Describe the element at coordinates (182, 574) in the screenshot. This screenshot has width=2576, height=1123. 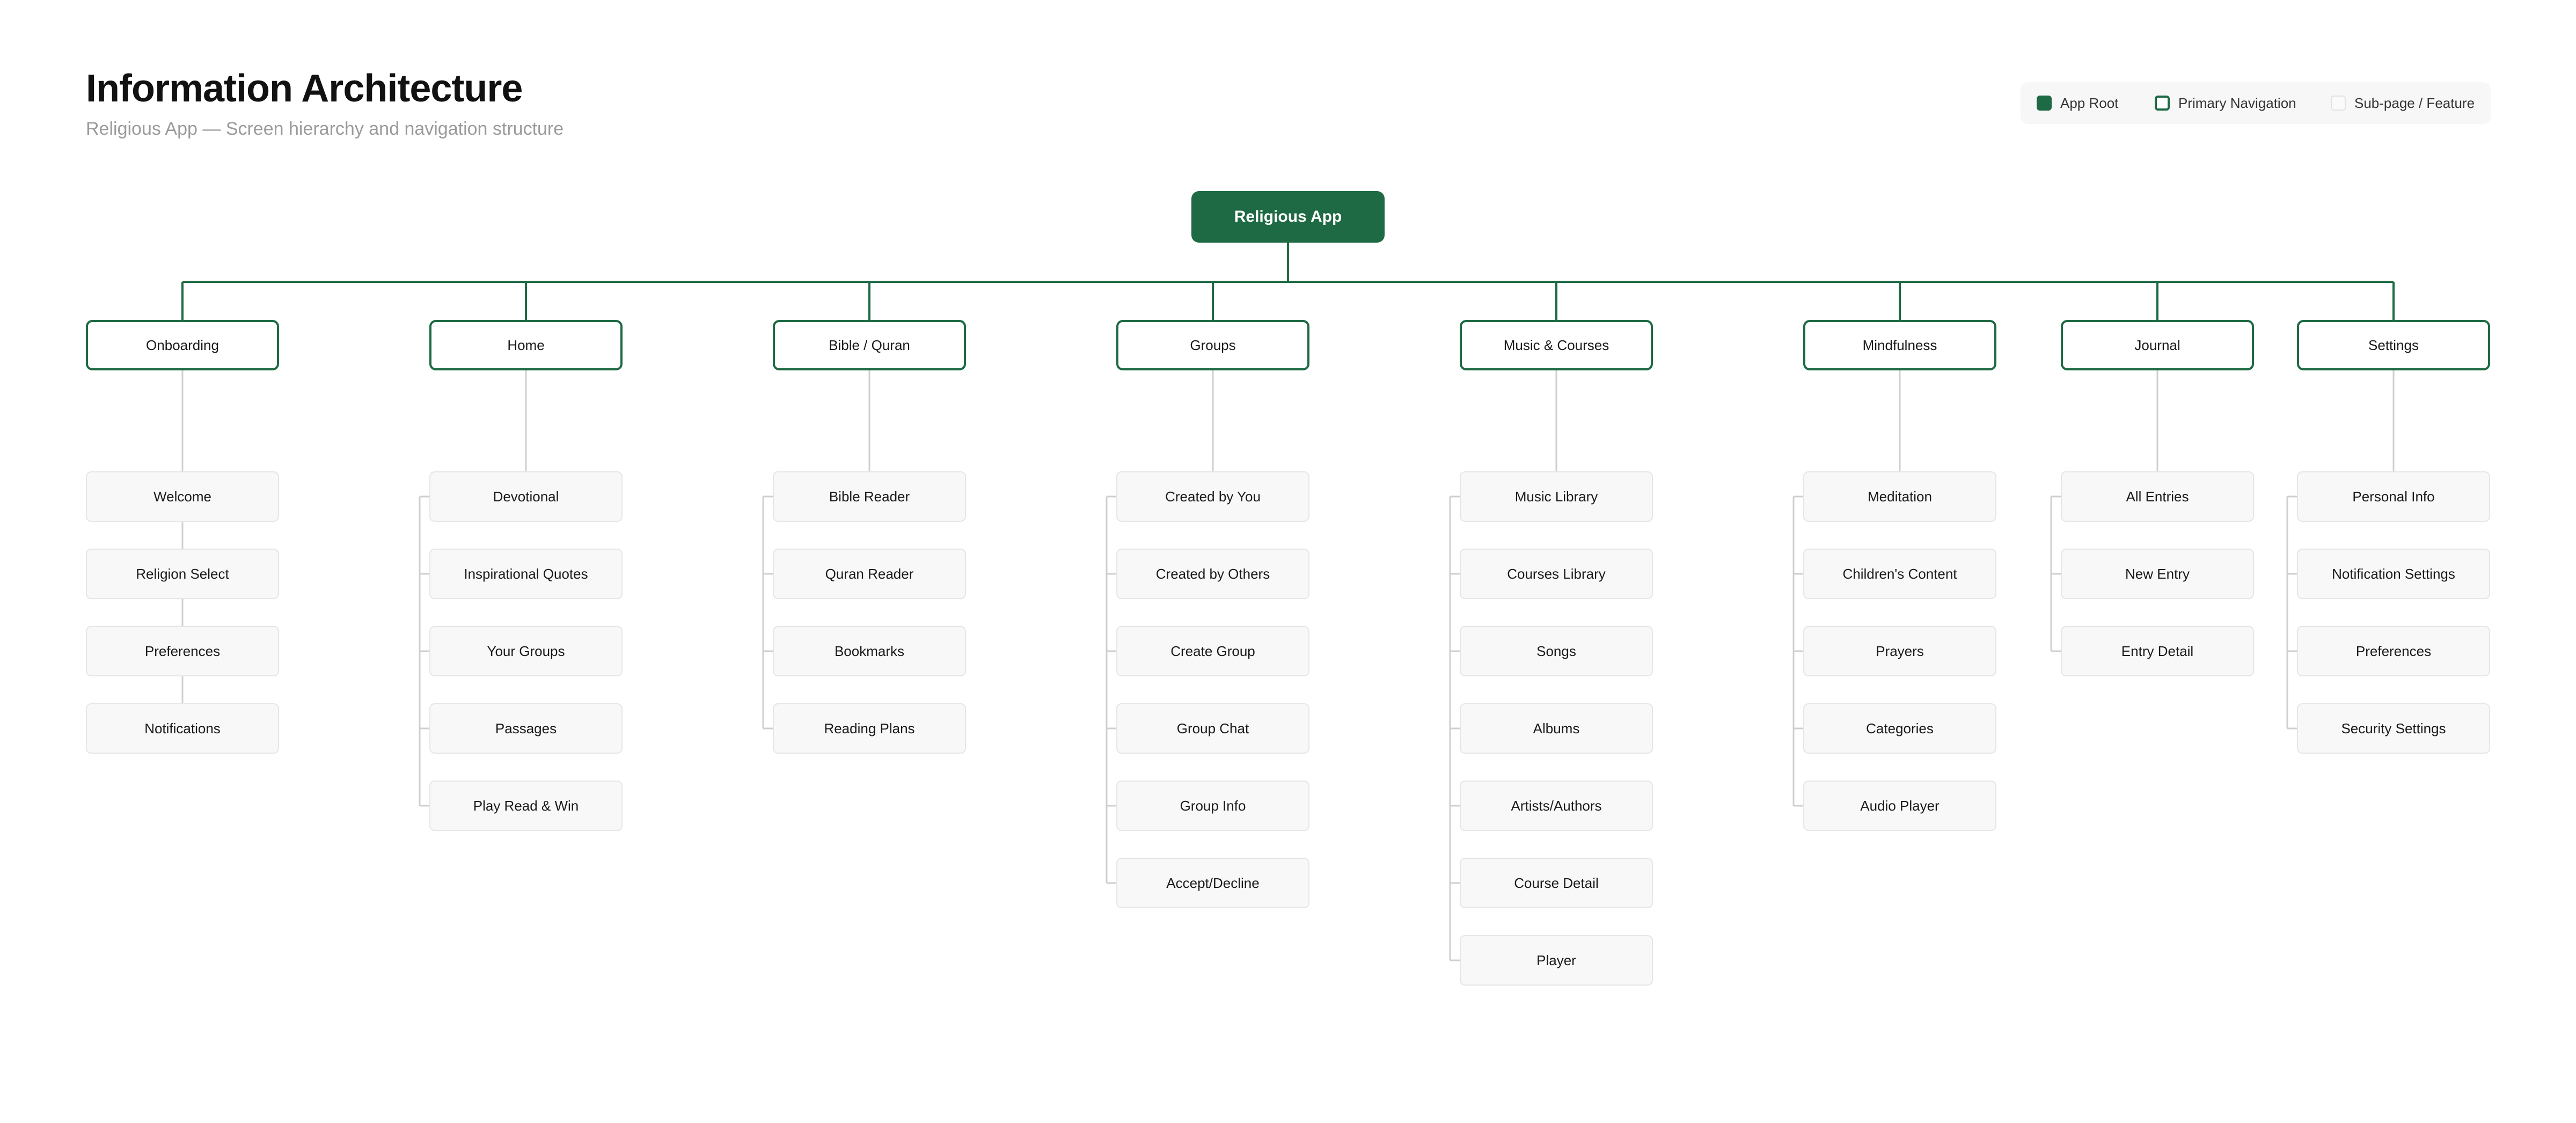
I see `sub-node-religion-select: Religion Select` at that location.